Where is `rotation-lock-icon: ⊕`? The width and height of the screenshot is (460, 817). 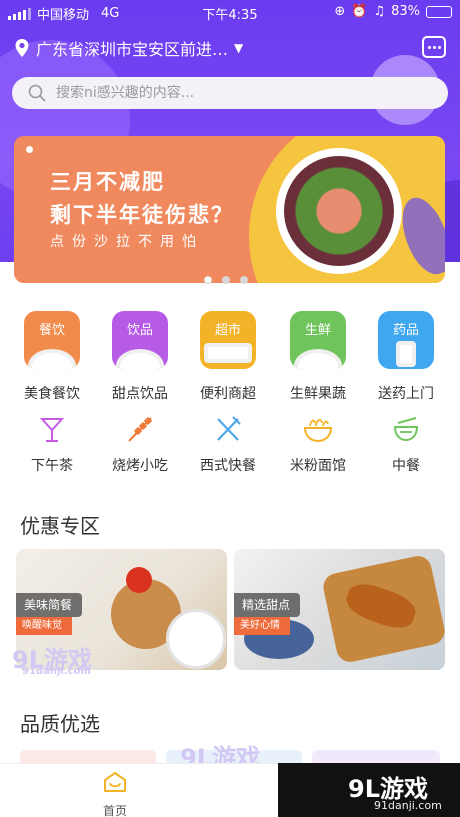 rotation-lock-icon: ⊕ is located at coordinates (340, 11).